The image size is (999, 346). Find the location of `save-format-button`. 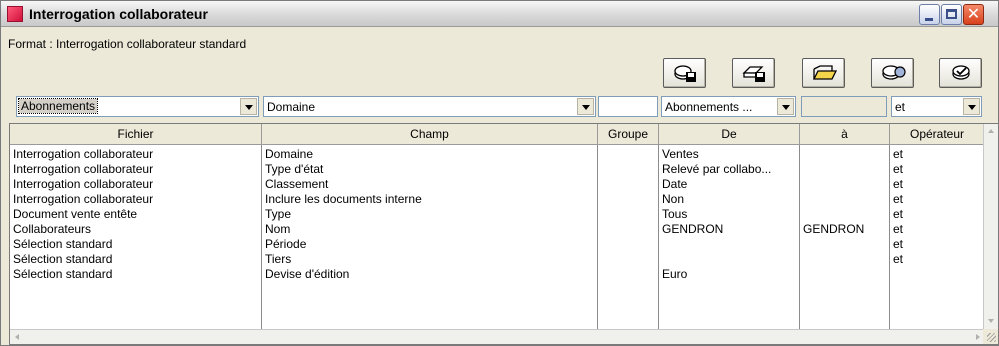

save-format-button is located at coordinates (684, 73).